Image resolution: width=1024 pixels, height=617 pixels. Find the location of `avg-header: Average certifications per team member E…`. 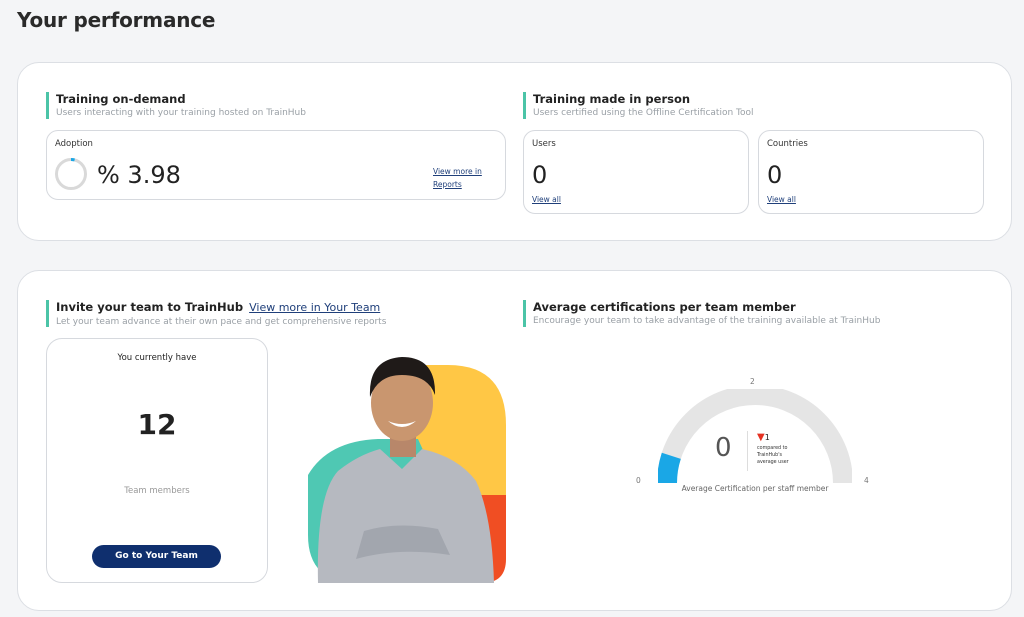

avg-header: Average certifications per team member E… is located at coordinates (701, 313).